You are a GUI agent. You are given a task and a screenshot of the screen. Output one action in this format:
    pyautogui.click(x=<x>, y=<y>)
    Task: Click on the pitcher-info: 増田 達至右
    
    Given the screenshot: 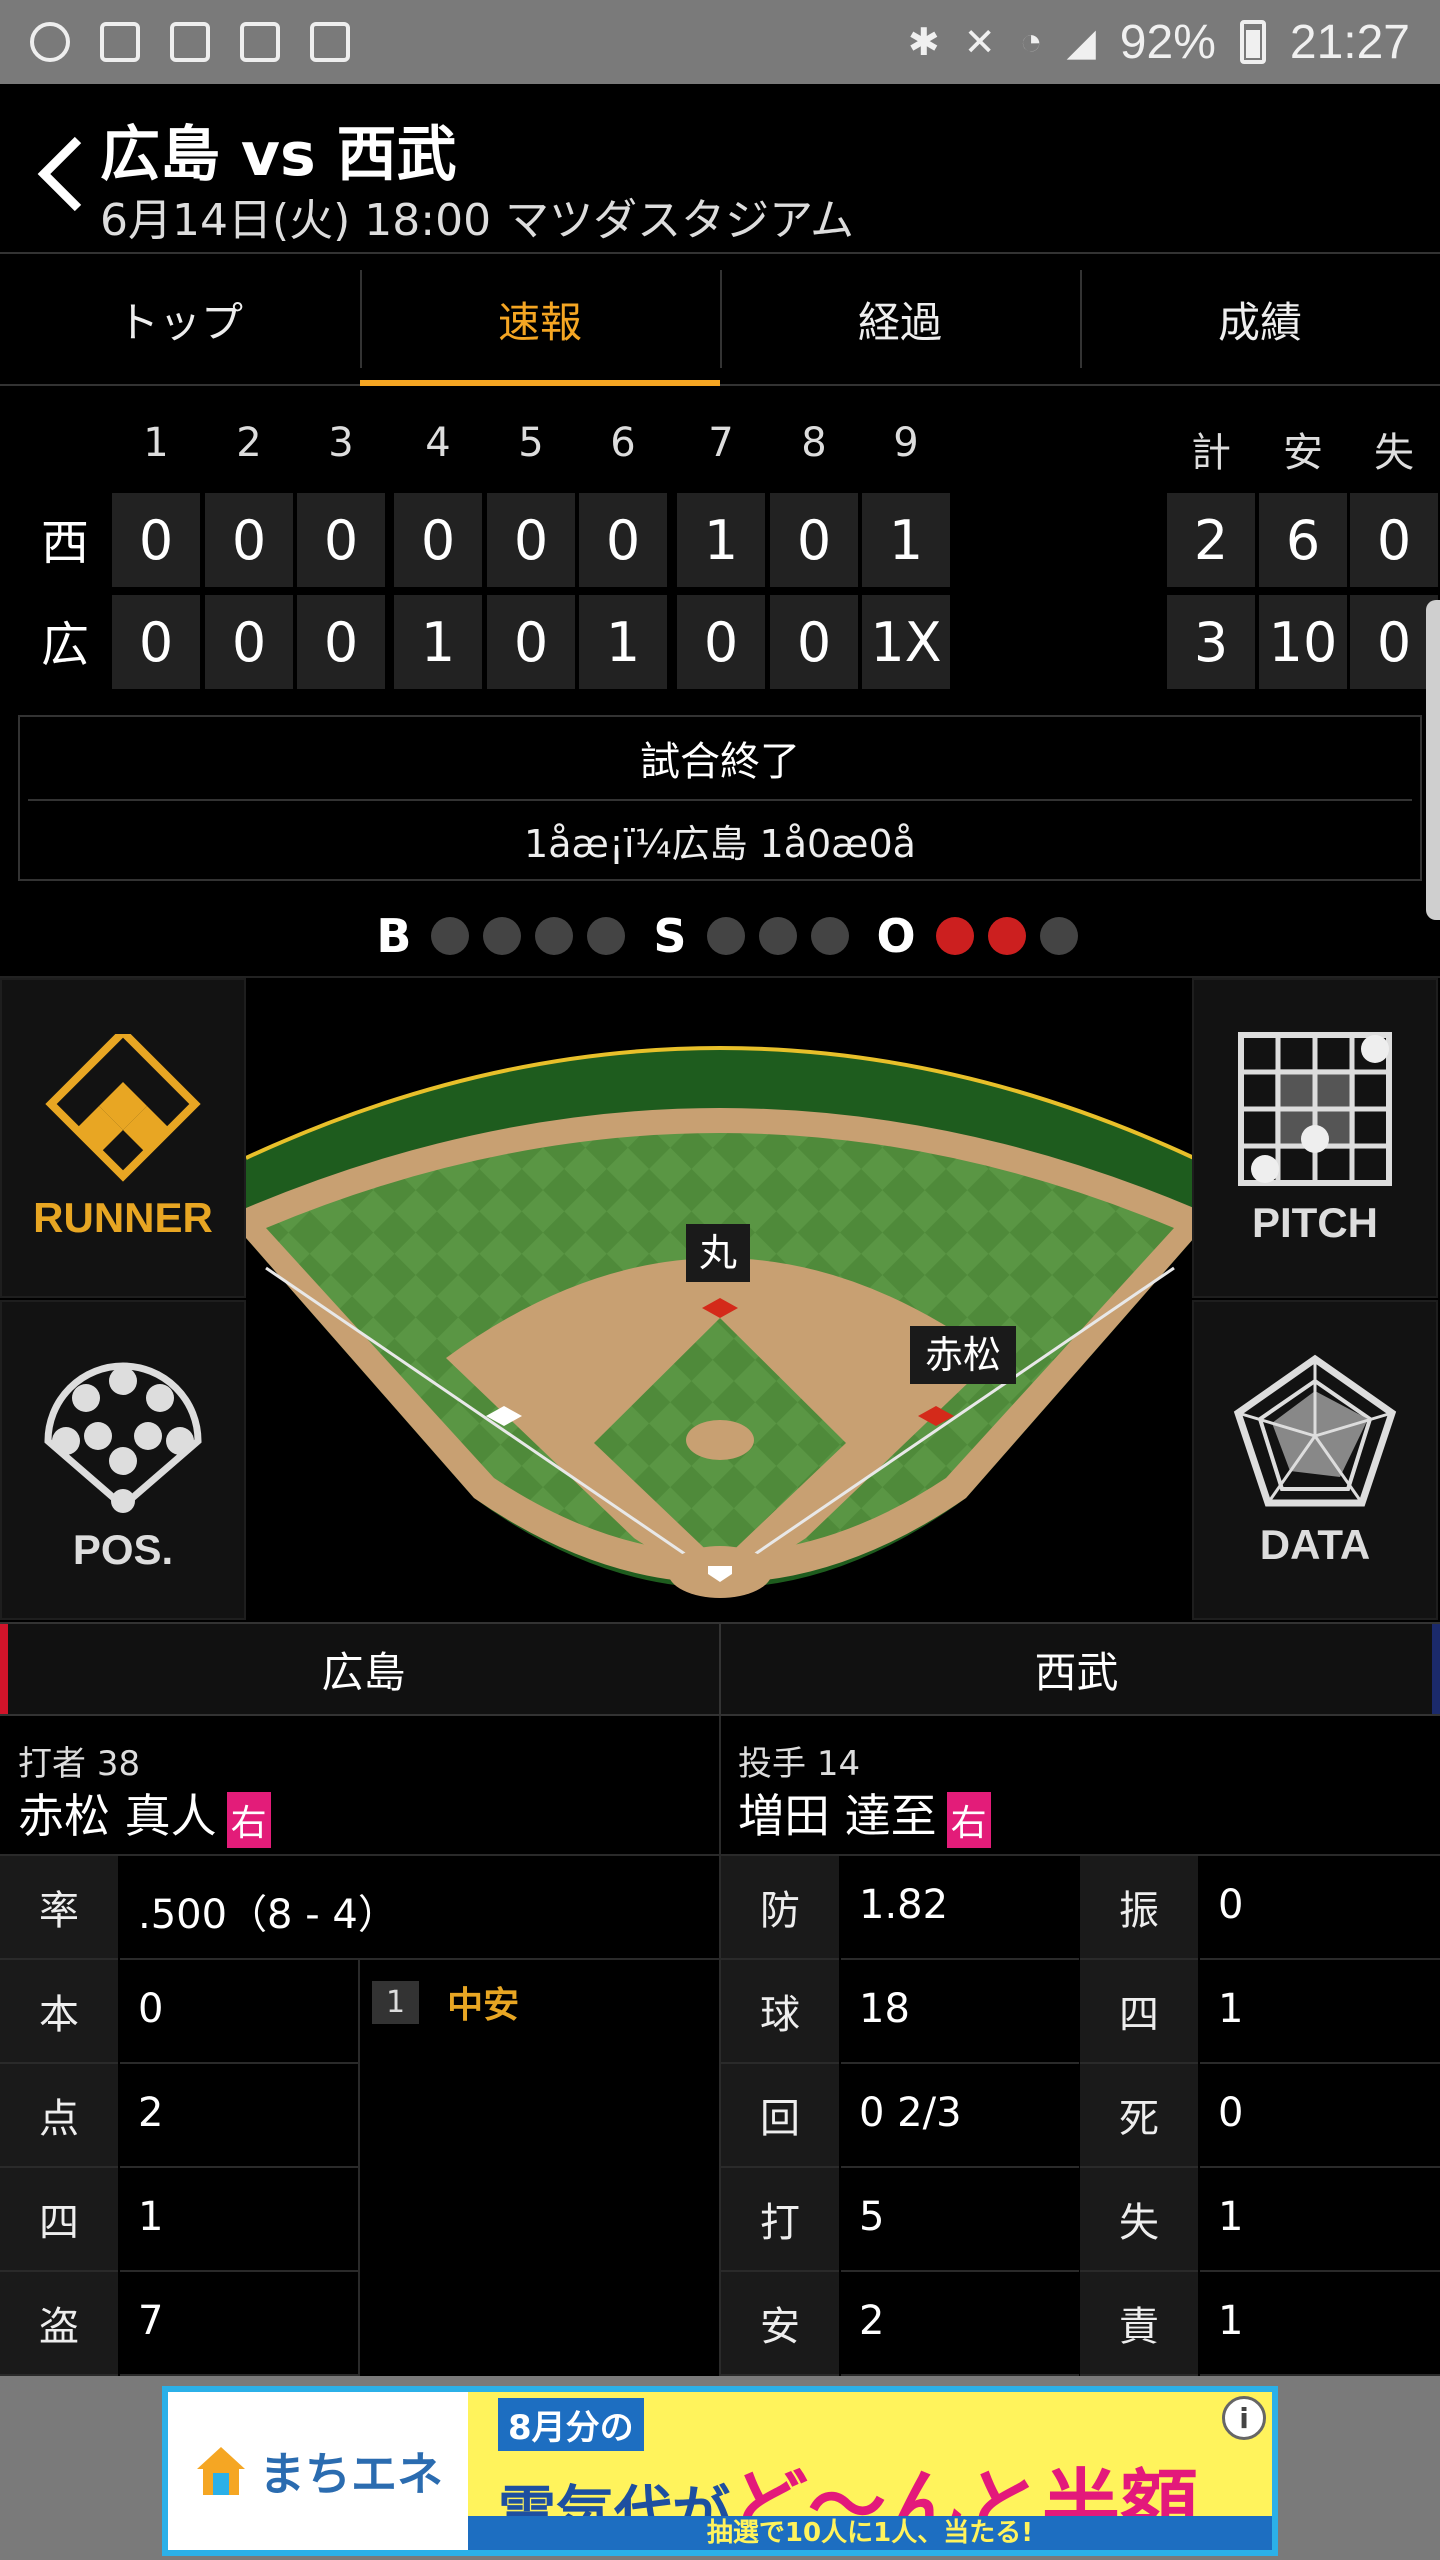 What is the action you would take?
    pyautogui.click(x=864, y=1814)
    